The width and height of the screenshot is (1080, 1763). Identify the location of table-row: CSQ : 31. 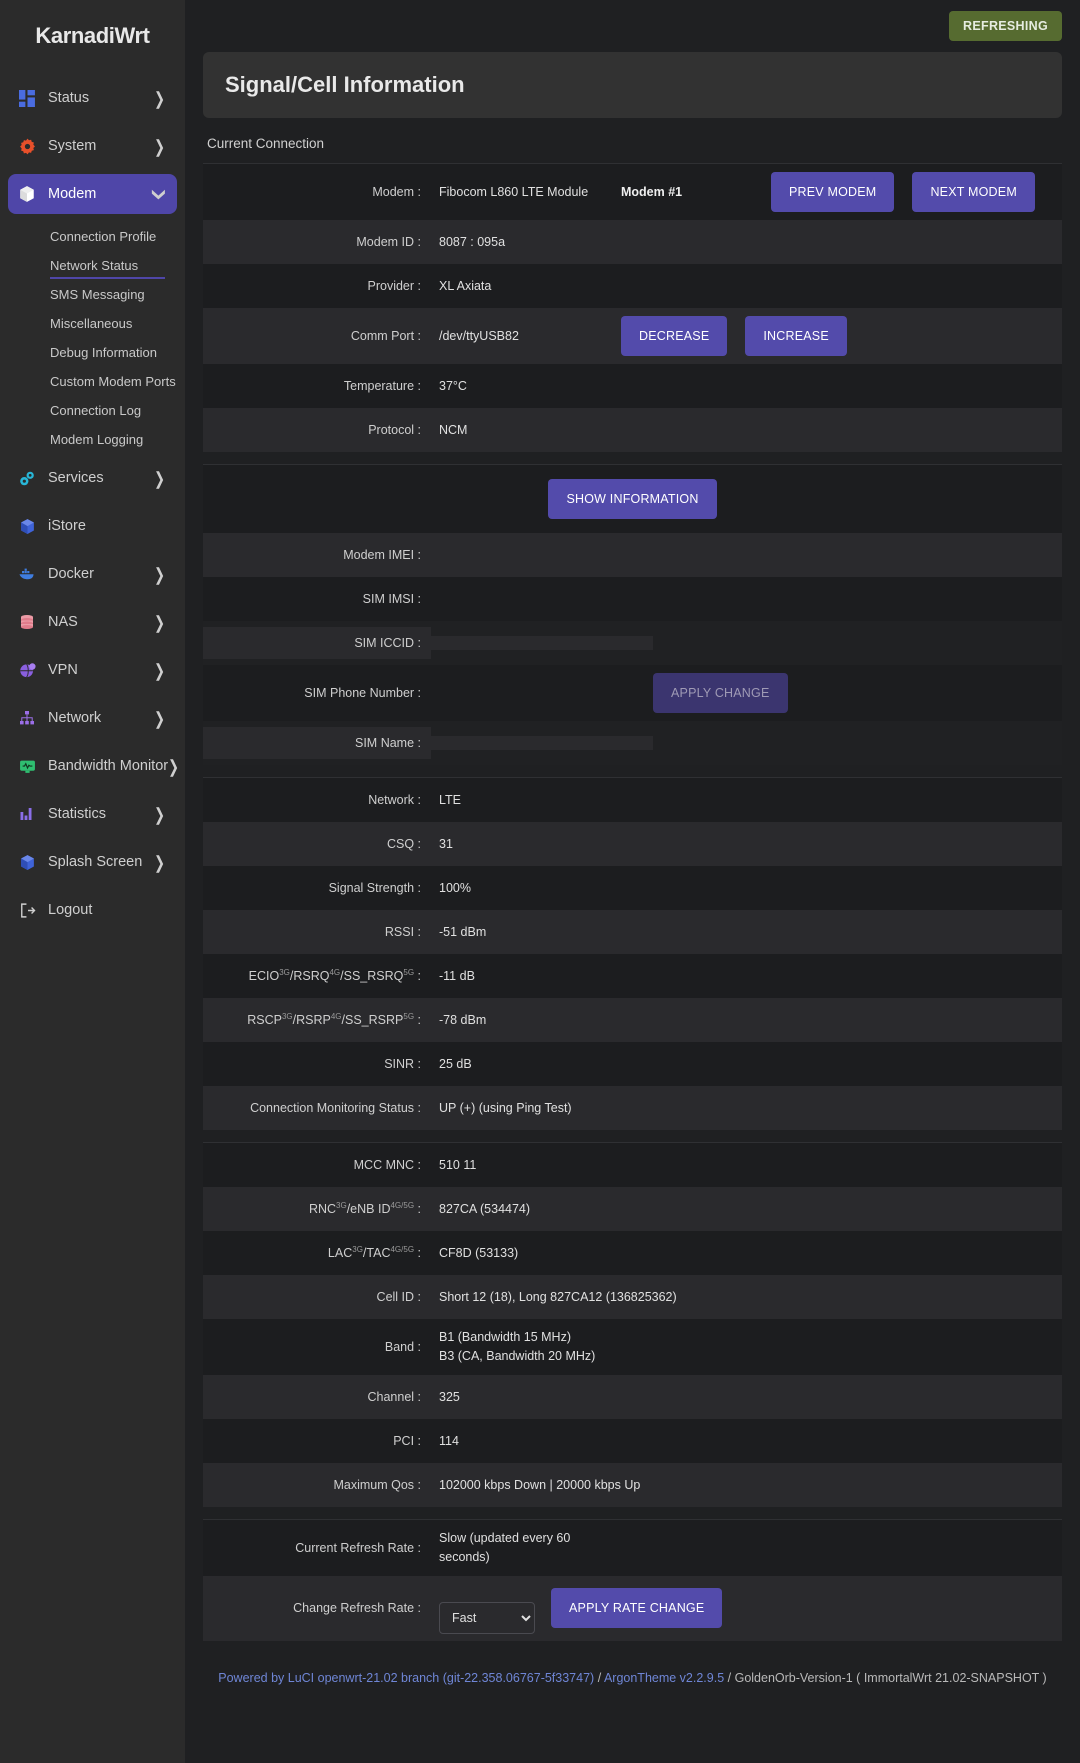
(632, 844).